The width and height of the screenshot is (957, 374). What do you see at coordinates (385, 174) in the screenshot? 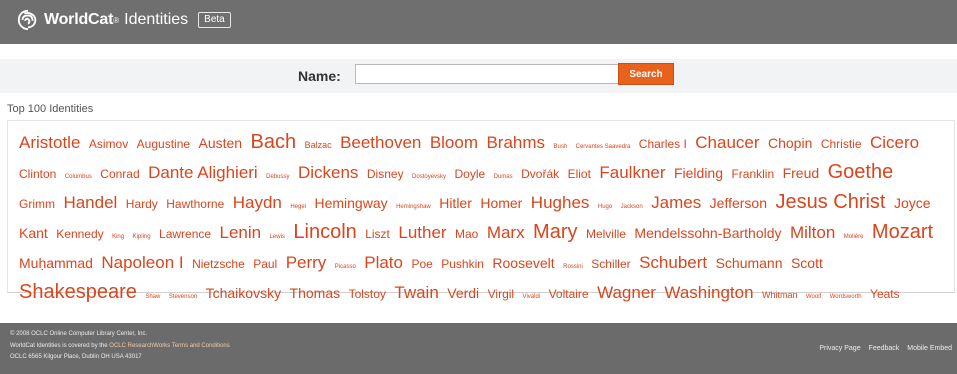
I see `identity-link: Disney` at bounding box center [385, 174].